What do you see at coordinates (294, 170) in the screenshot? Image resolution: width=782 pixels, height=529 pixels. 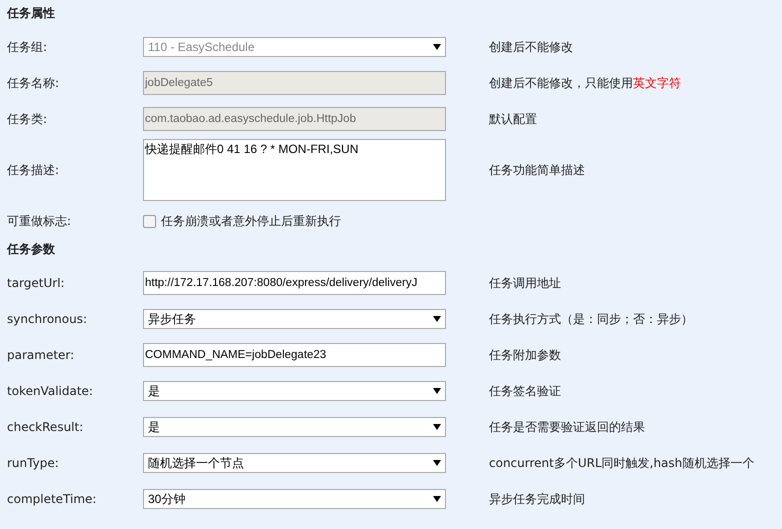 I see `textarea-field: 快递提醒邮件0 41 16 ? * MON-FRI,SUN` at bounding box center [294, 170].